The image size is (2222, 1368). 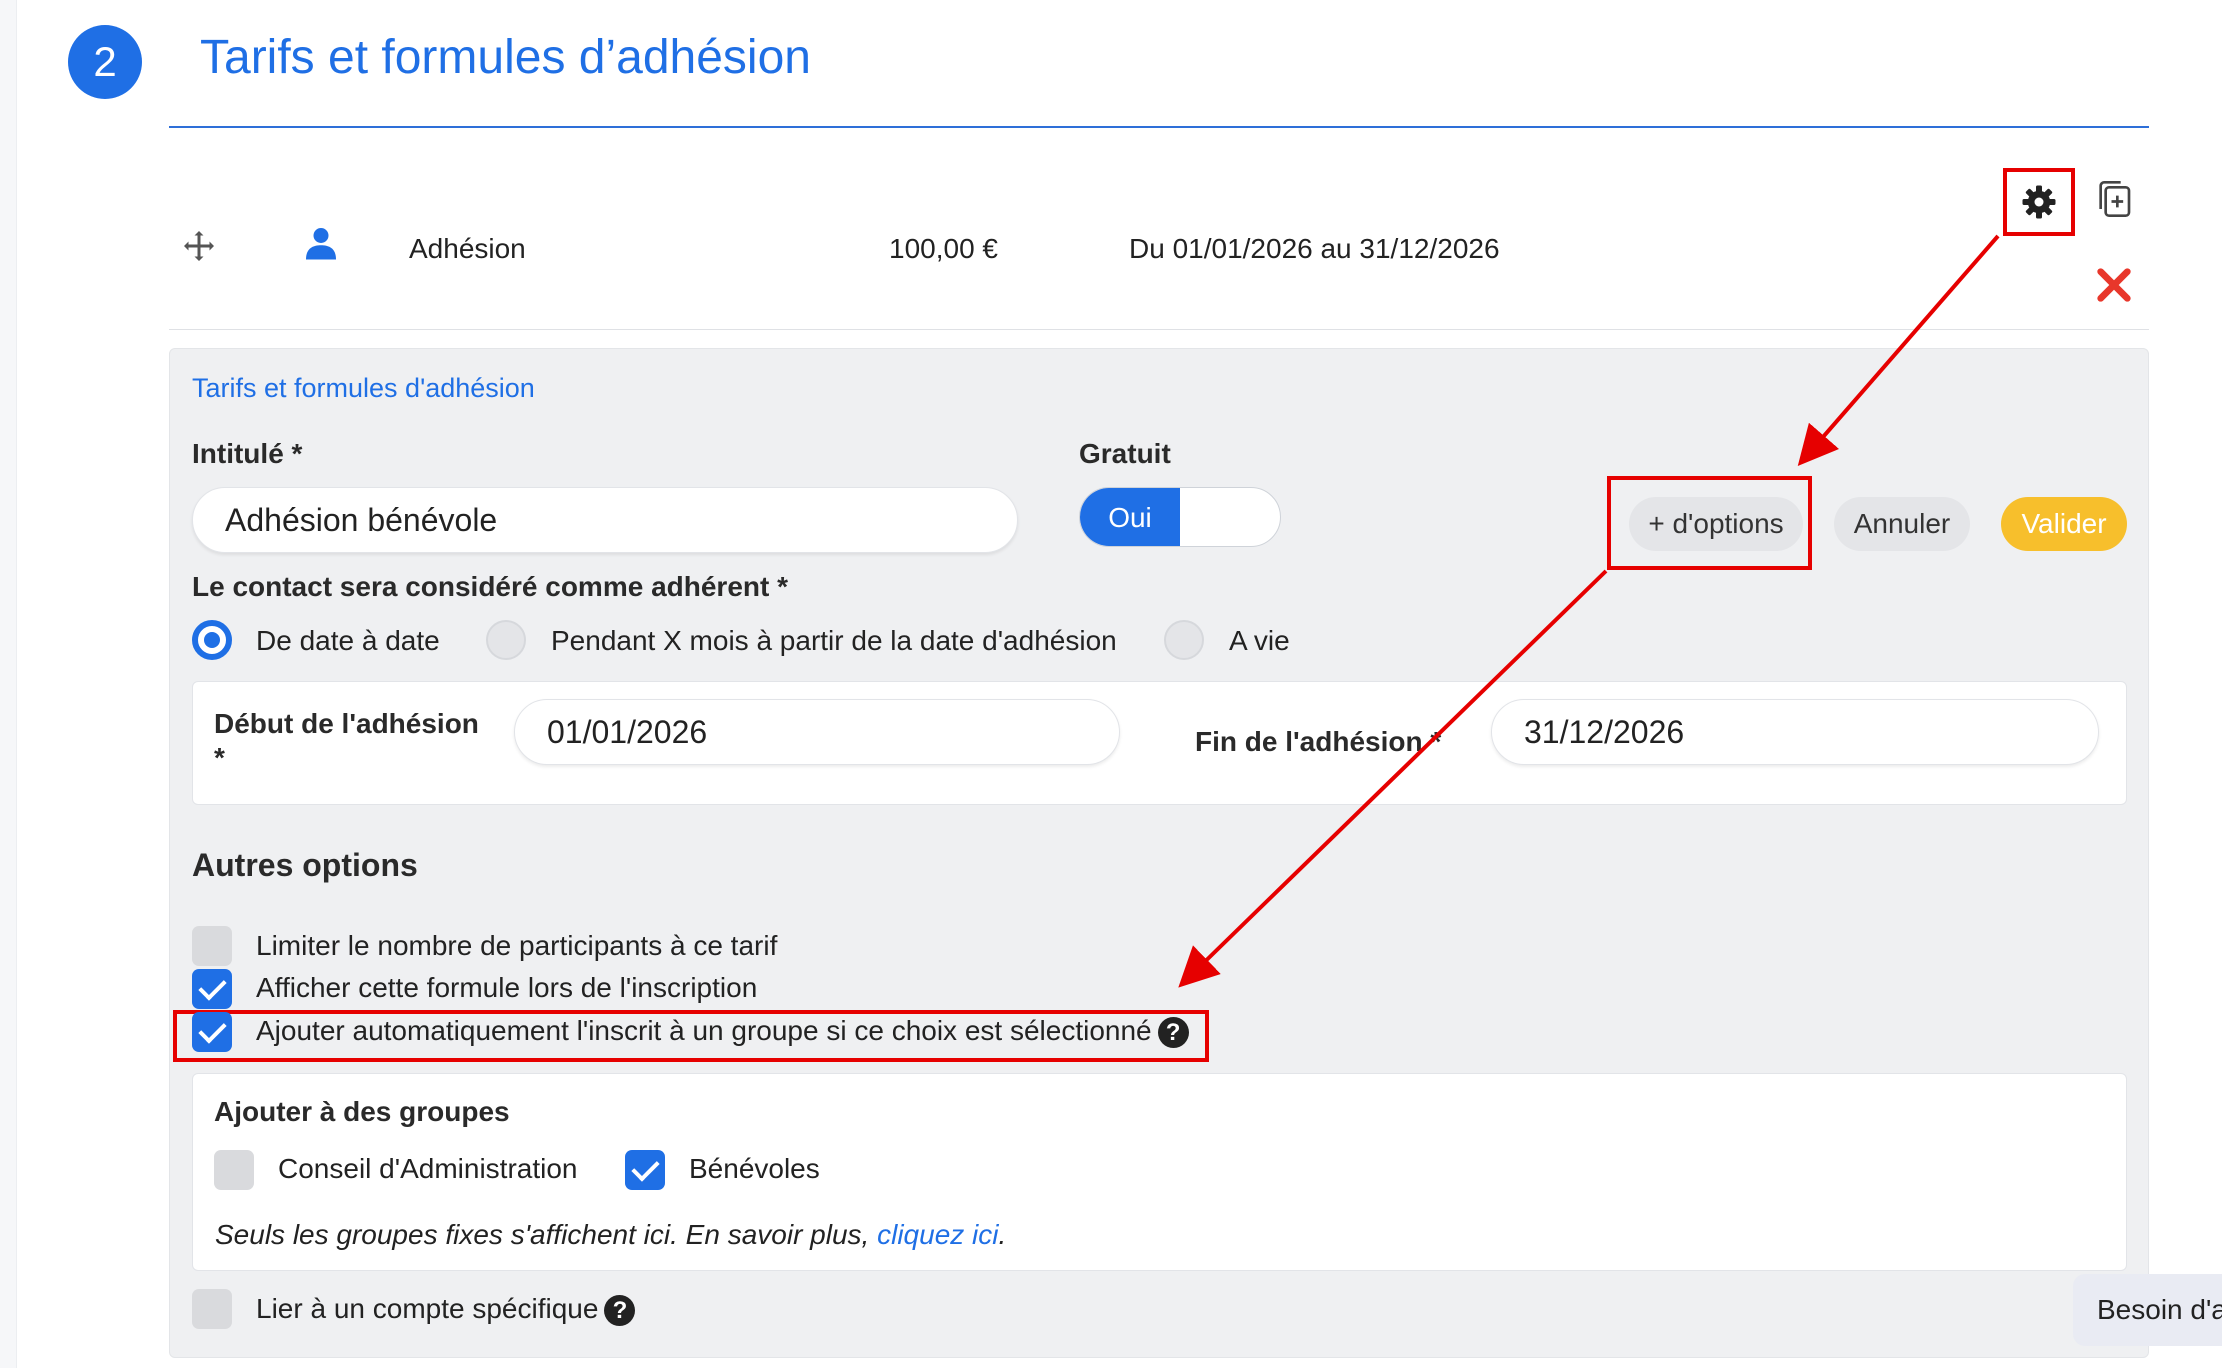 I want to click on end-date-label: Fin de l'adhésion *, so click(x=1318, y=741).